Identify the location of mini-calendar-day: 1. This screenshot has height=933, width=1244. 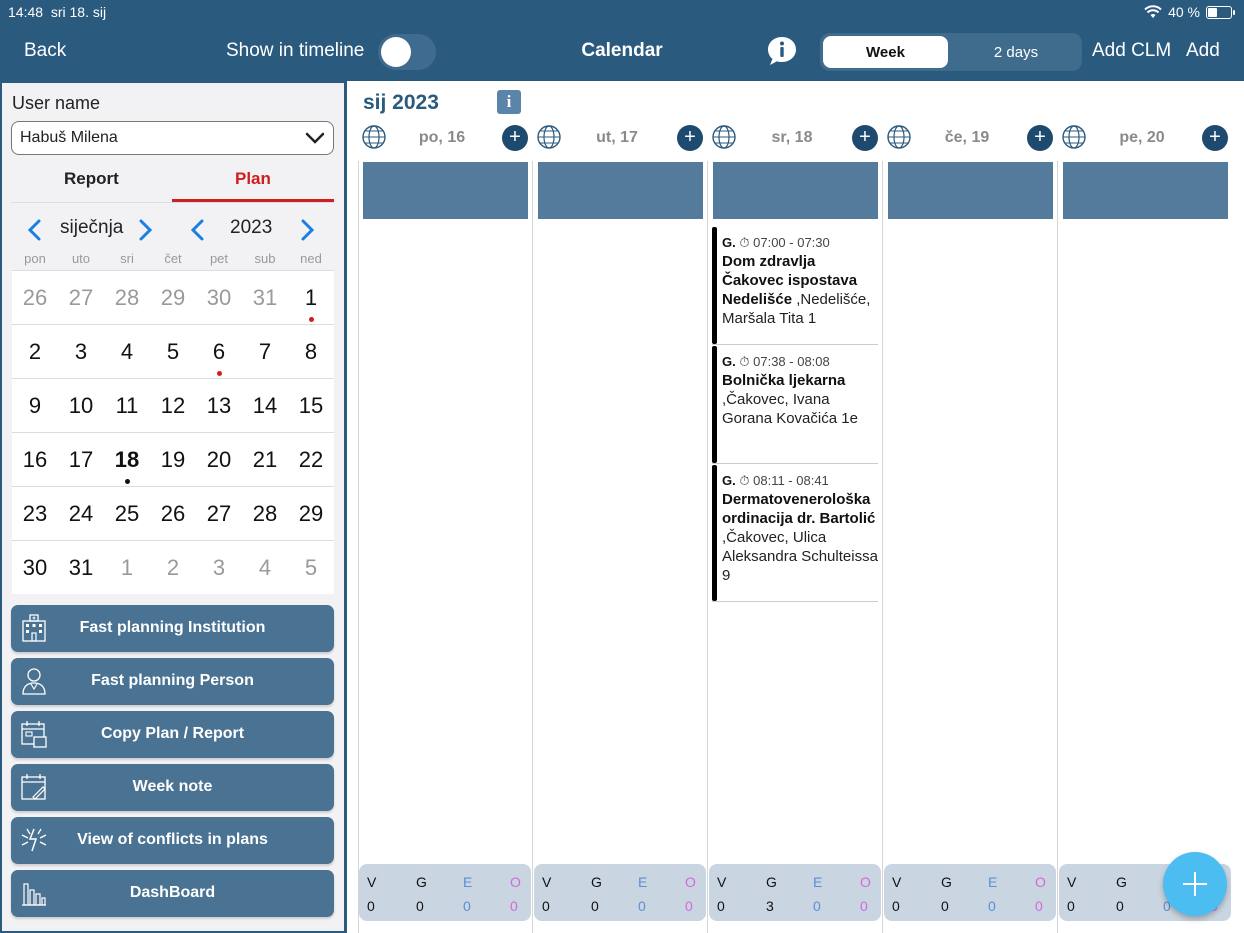
(127, 567).